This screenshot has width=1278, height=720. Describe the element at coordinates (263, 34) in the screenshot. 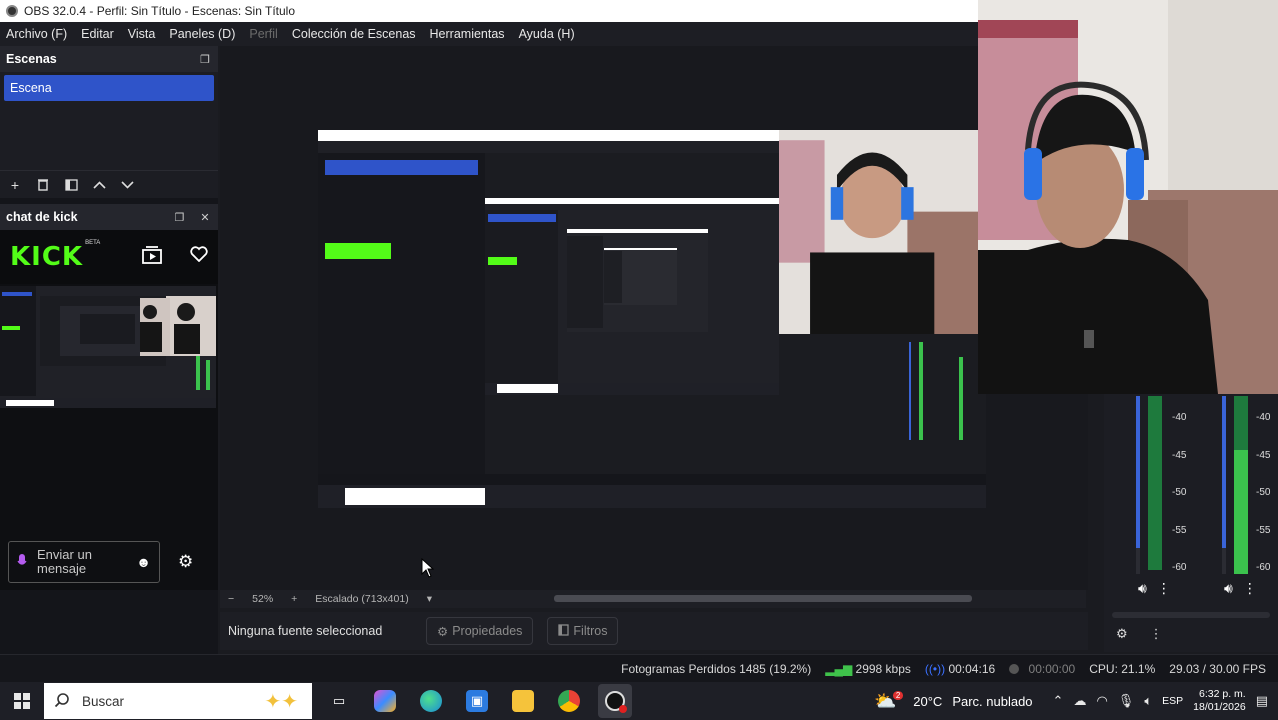

I see `menu-perfil: Perfil` at that location.